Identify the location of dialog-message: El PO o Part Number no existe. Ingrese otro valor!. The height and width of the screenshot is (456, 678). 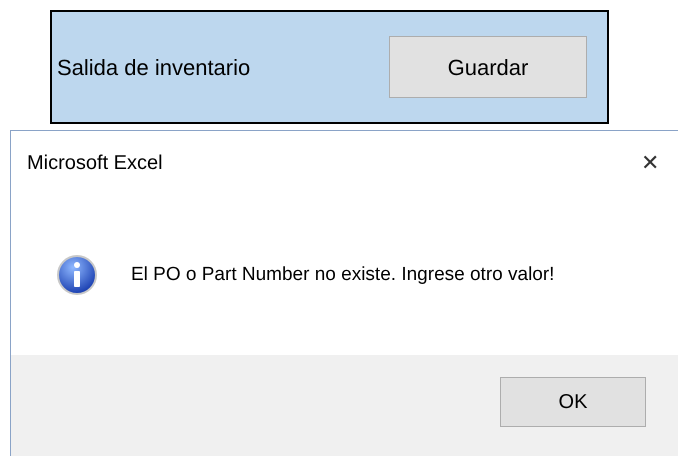
(342, 274).